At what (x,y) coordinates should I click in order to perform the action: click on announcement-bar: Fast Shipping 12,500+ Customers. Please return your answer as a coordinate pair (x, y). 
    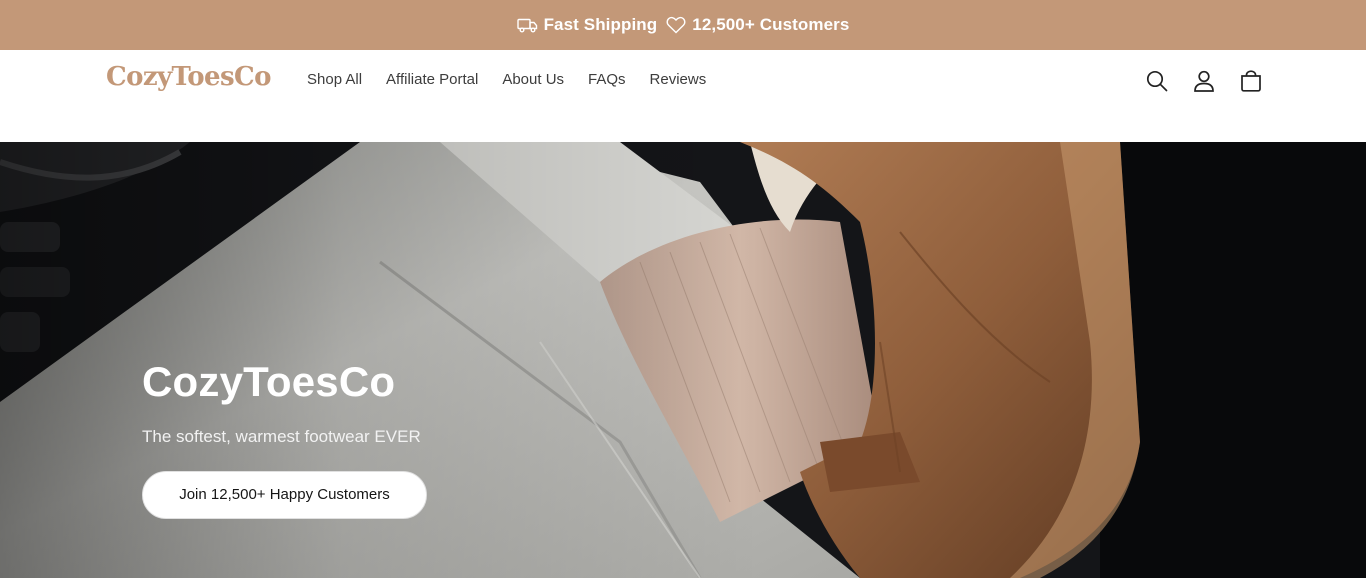
    Looking at the image, I should click on (683, 25).